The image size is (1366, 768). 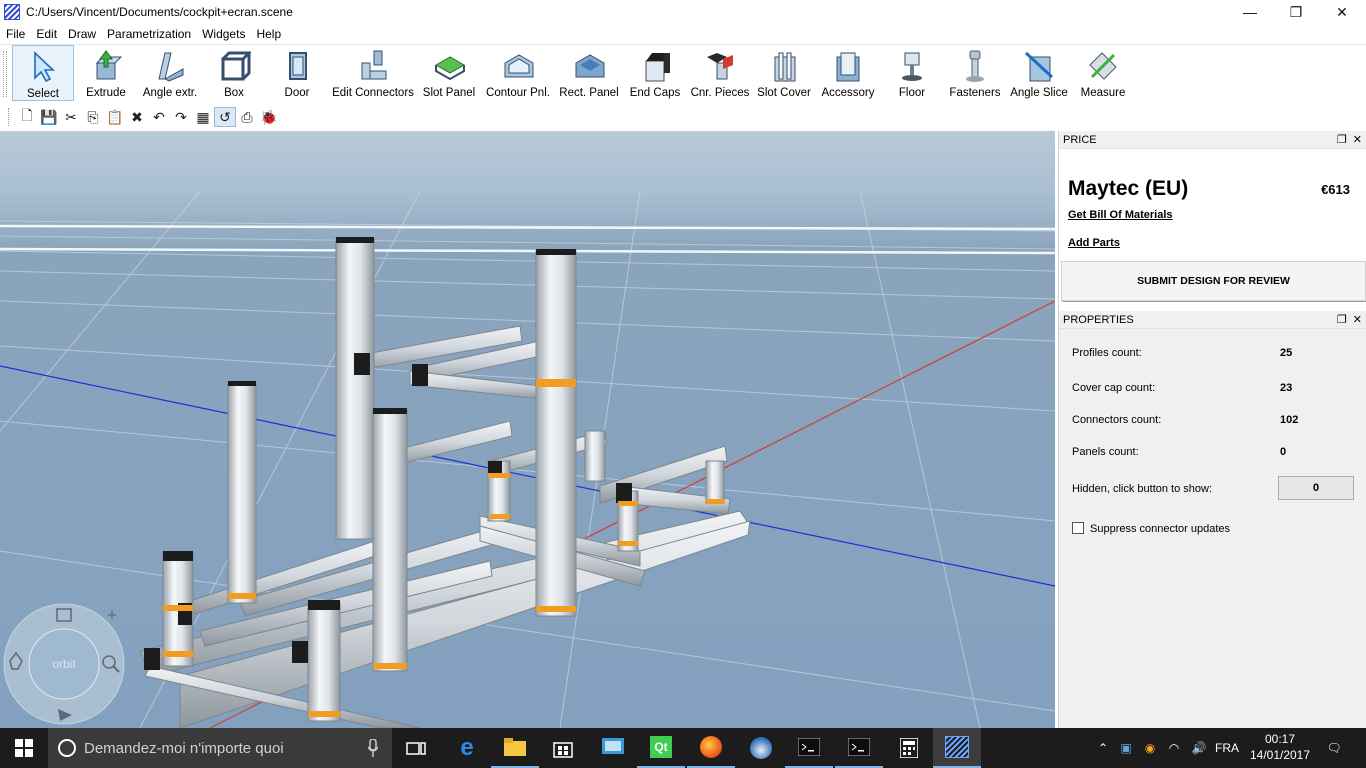 I want to click on microphone-icon, so click(x=373, y=748).